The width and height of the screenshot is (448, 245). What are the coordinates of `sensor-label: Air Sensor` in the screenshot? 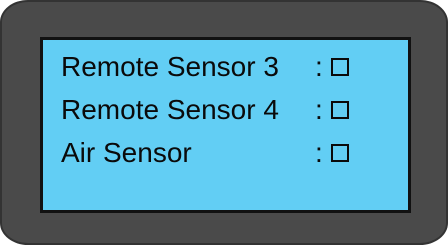 It's located at (126, 152).